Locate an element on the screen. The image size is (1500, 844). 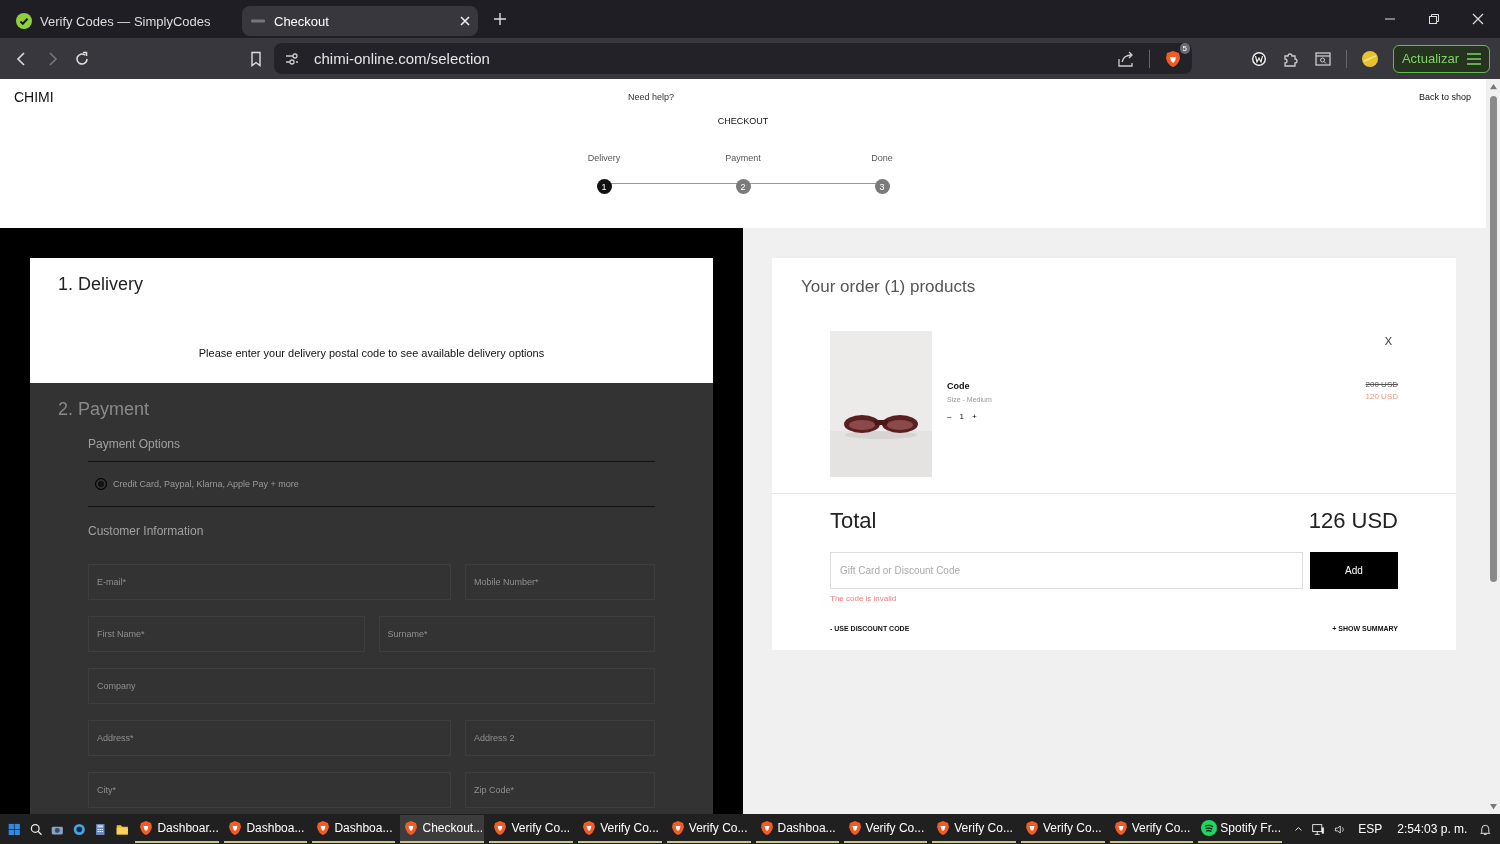
browser-tab: Verify Codes — SimplyCodes is located at coordinates (118, 21).